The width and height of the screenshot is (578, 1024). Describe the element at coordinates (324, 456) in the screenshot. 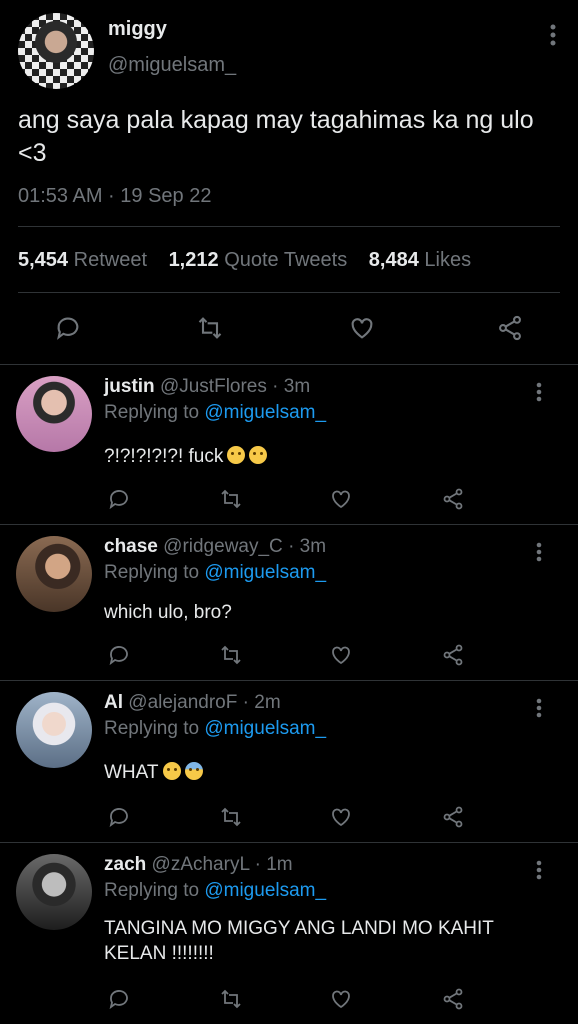

I see `reply-text: ?!?!?!?!?! fuck` at that location.